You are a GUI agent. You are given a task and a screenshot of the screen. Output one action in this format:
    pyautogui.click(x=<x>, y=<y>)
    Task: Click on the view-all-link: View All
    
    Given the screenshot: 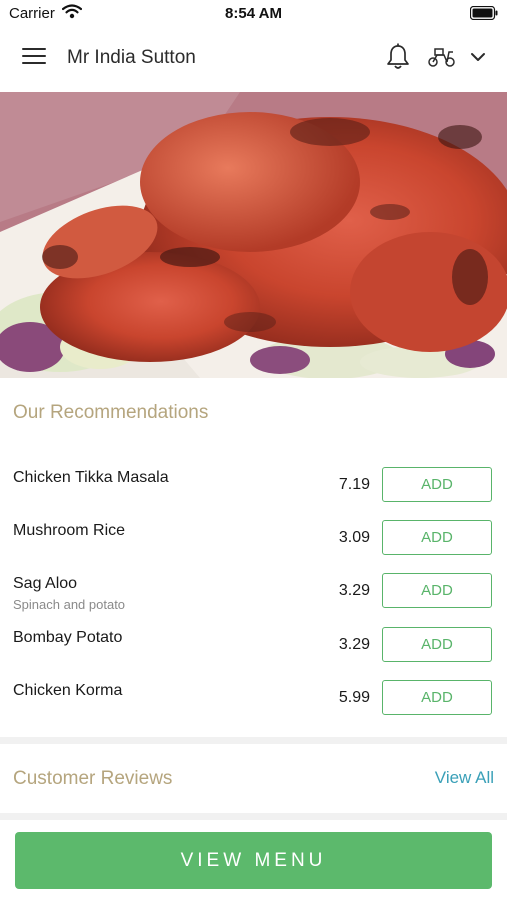 What is the action you would take?
    pyautogui.click(x=464, y=778)
    